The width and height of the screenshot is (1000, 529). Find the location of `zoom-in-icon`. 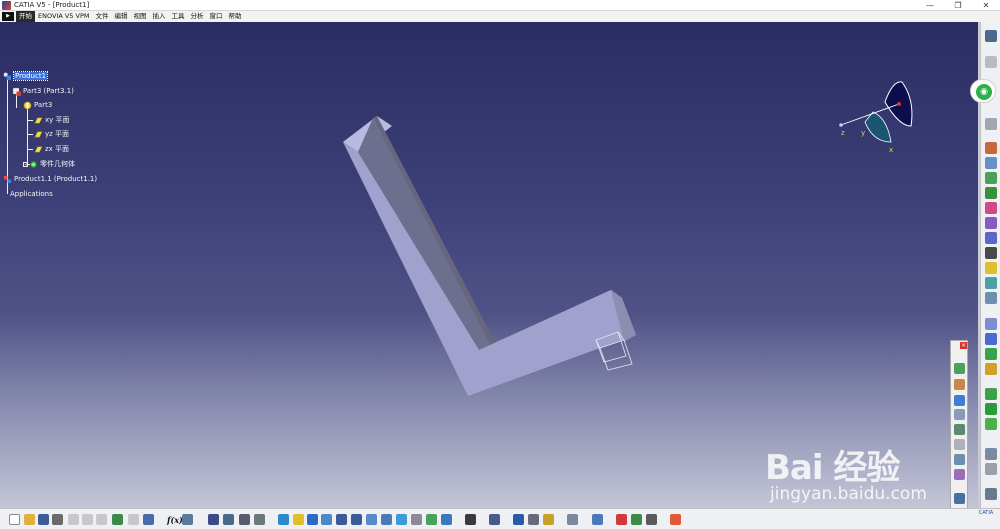

zoom-in-icon is located at coordinates (341, 519).